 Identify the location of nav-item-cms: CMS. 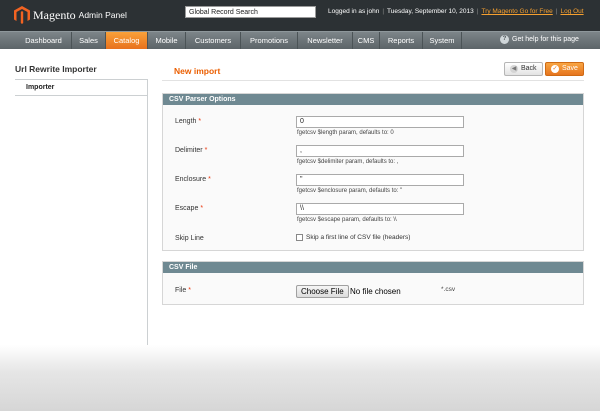
(366, 40).